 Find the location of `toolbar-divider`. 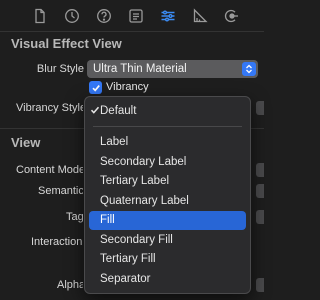

toolbar-divider is located at coordinates (132, 31).